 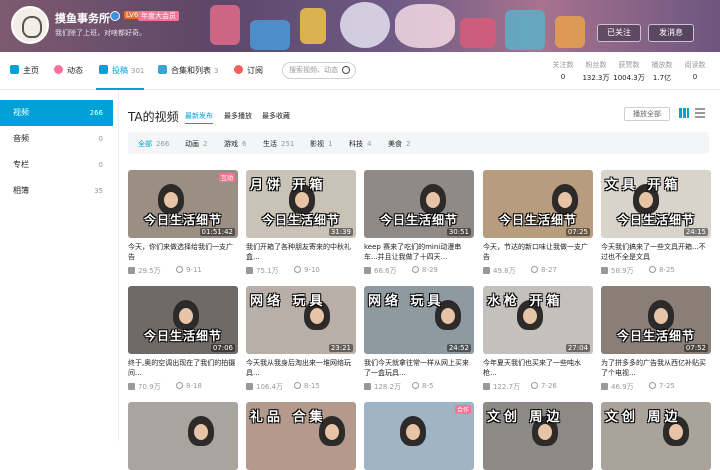 What do you see at coordinates (191, 70) in the screenshot?
I see `tab-label: 合集和列表` at bounding box center [191, 70].